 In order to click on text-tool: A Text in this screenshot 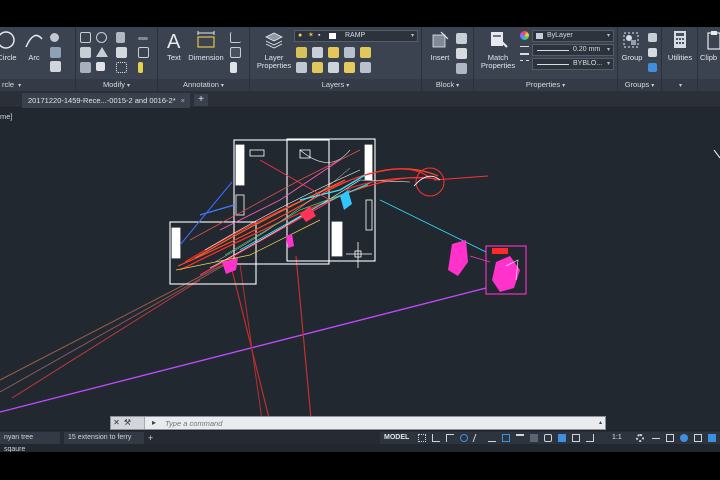, I will do `click(174, 45)`.